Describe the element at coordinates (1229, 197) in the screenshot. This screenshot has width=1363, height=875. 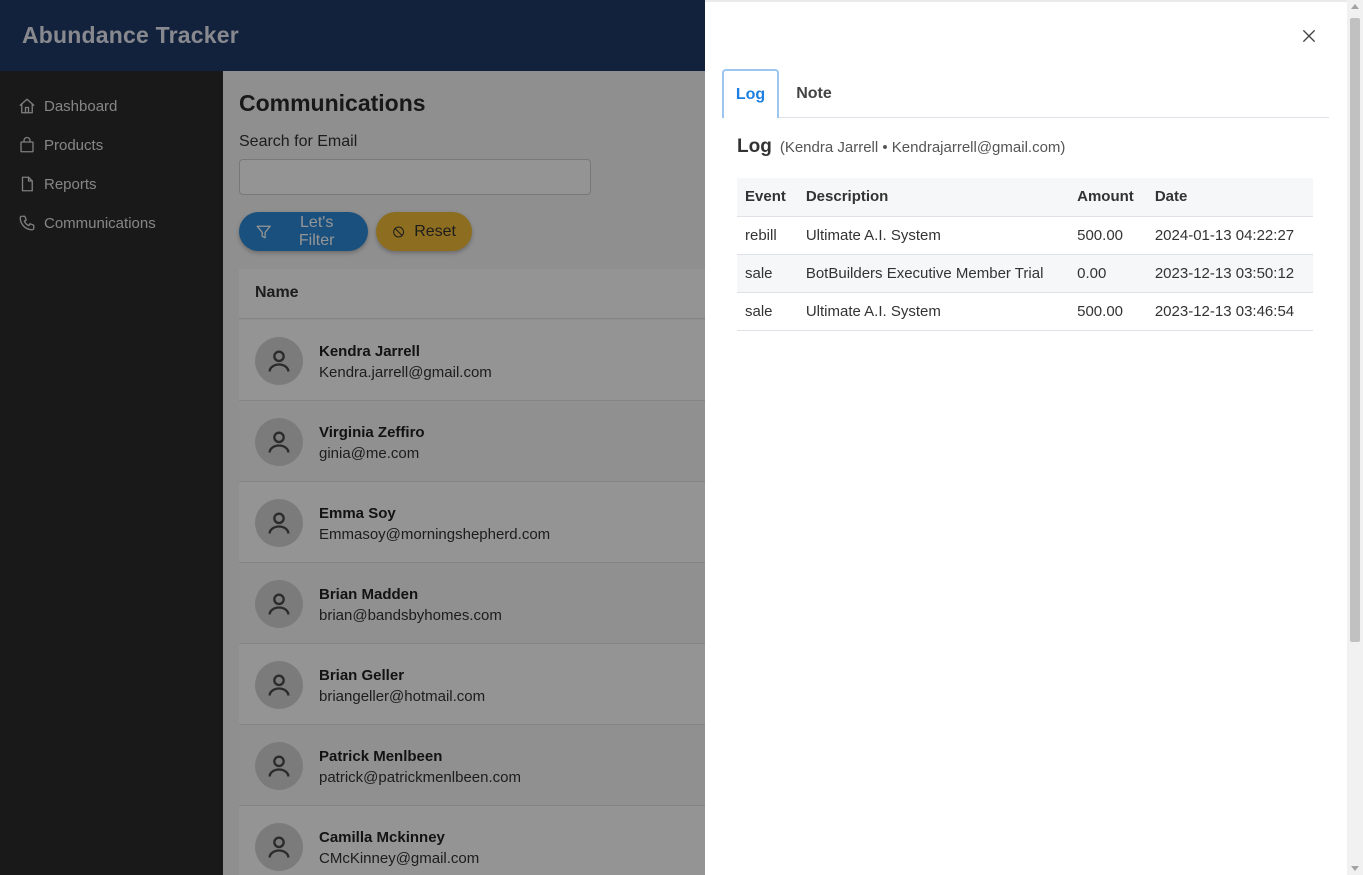
I see `column-header-date: Date` at that location.